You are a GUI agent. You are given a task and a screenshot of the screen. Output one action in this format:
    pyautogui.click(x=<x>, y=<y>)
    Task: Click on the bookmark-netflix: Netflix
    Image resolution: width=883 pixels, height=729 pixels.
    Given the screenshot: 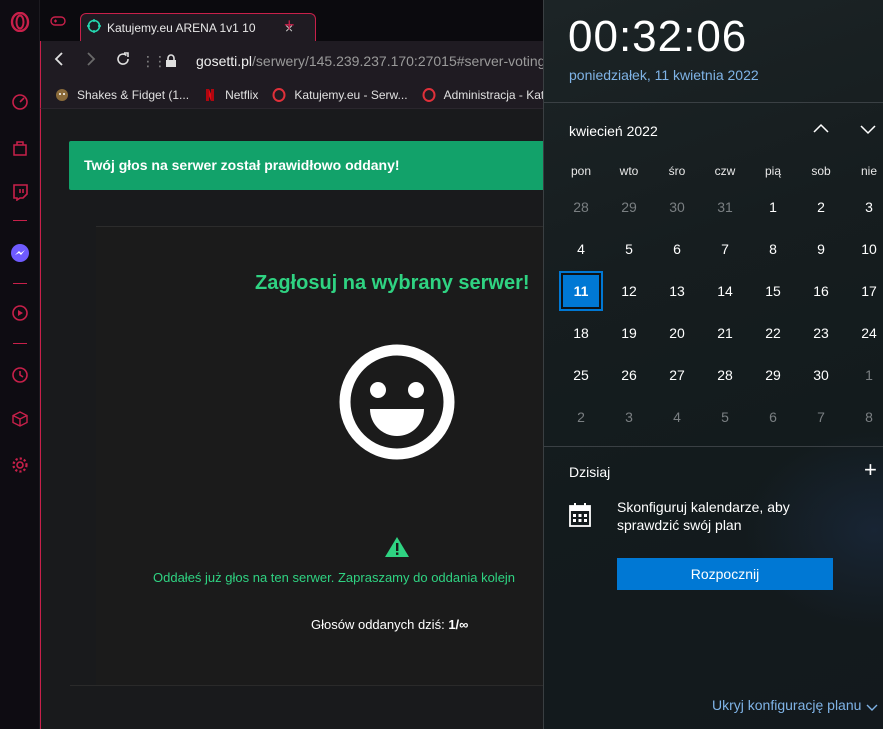 What is the action you would take?
    pyautogui.click(x=230, y=95)
    